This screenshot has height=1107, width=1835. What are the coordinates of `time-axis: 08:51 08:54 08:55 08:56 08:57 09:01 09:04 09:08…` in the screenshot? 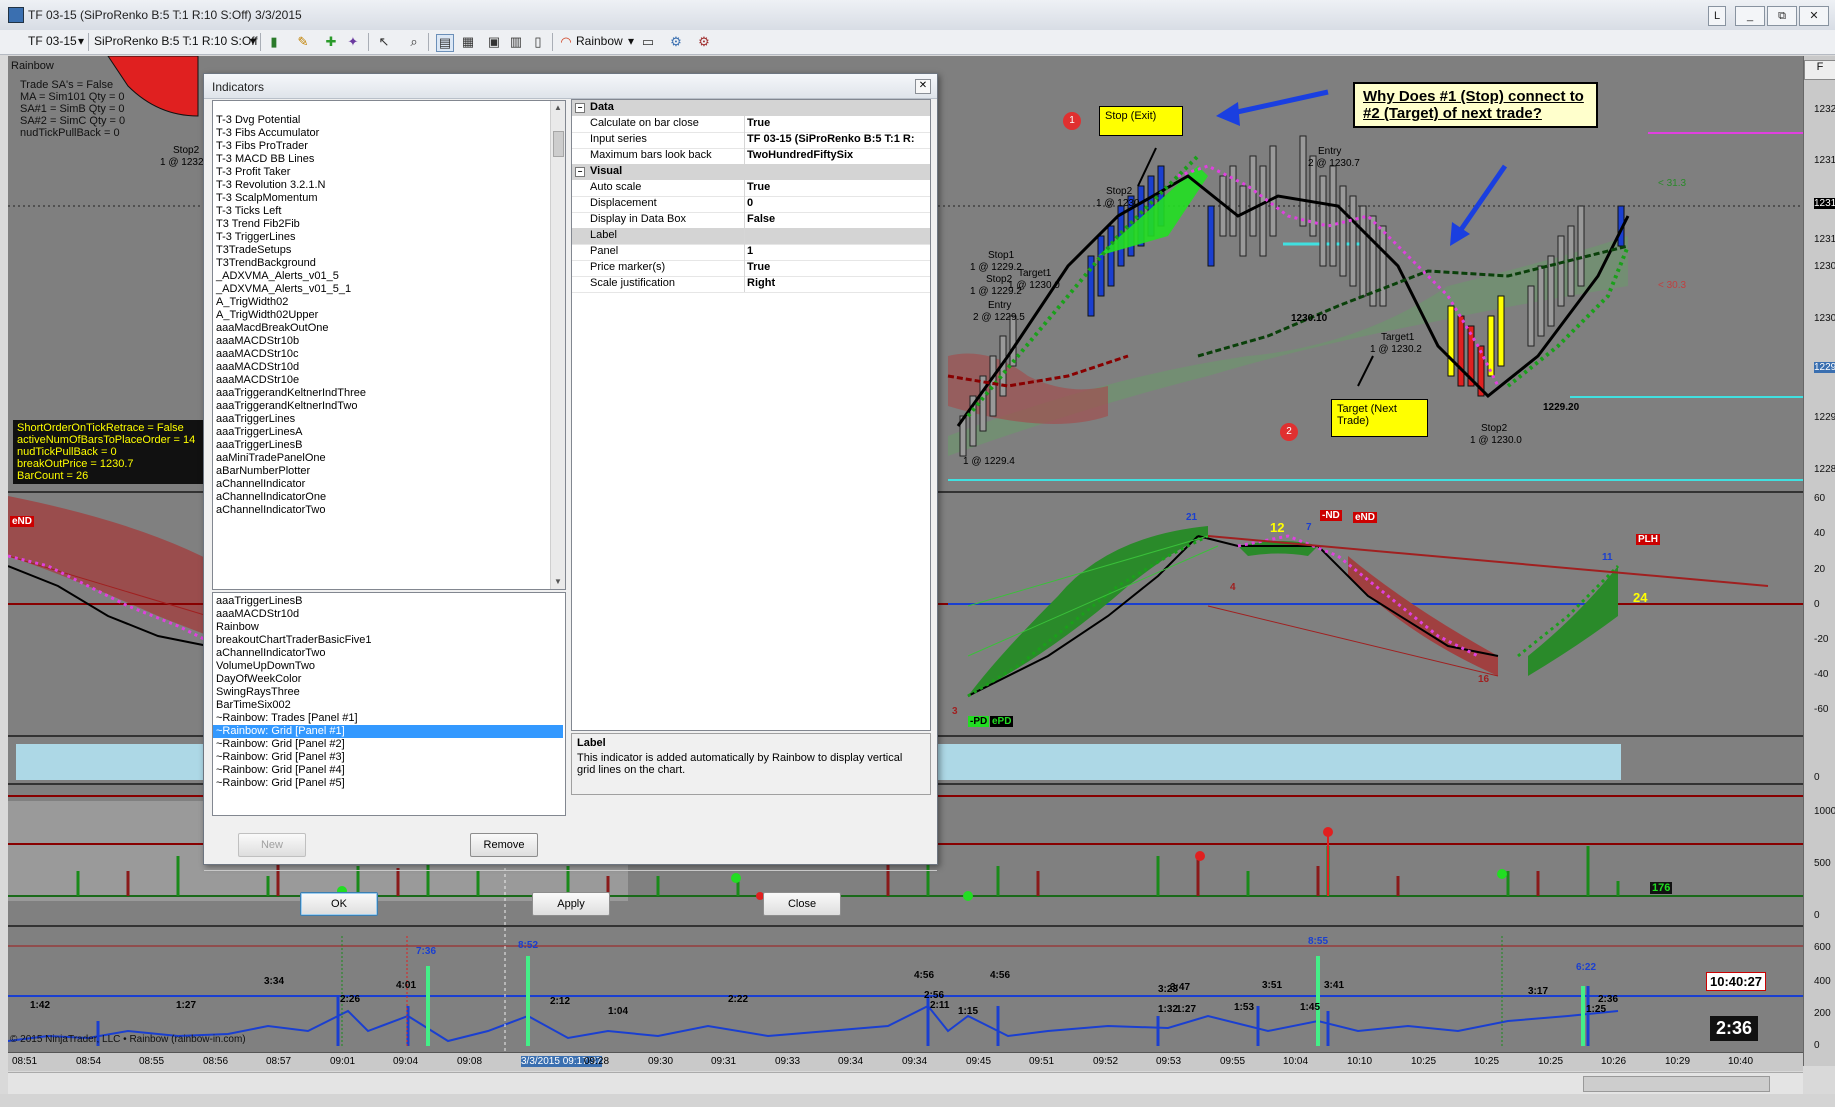 It's located at (905, 1061).